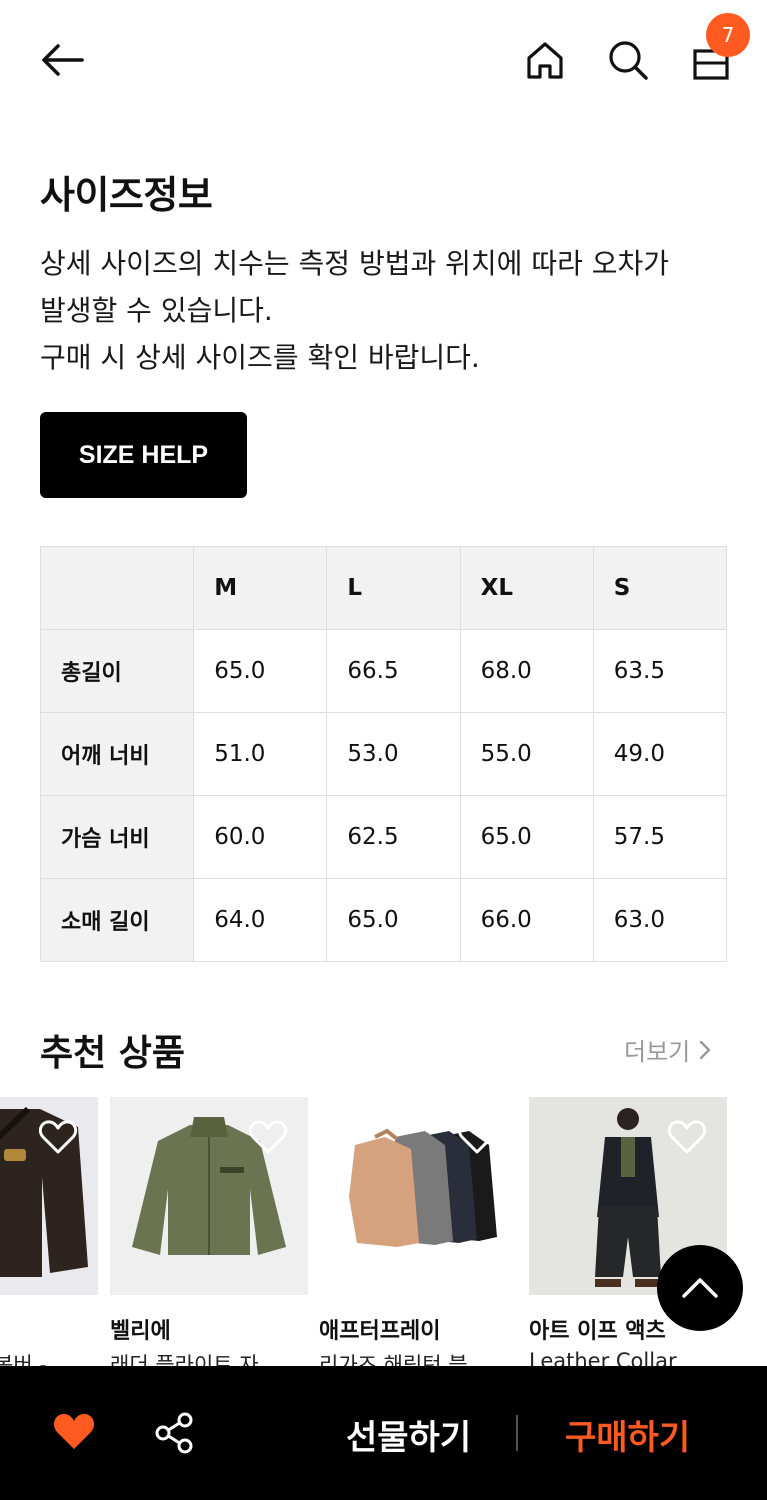  I want to click on more-link: 더보기, so click(668, 1049).